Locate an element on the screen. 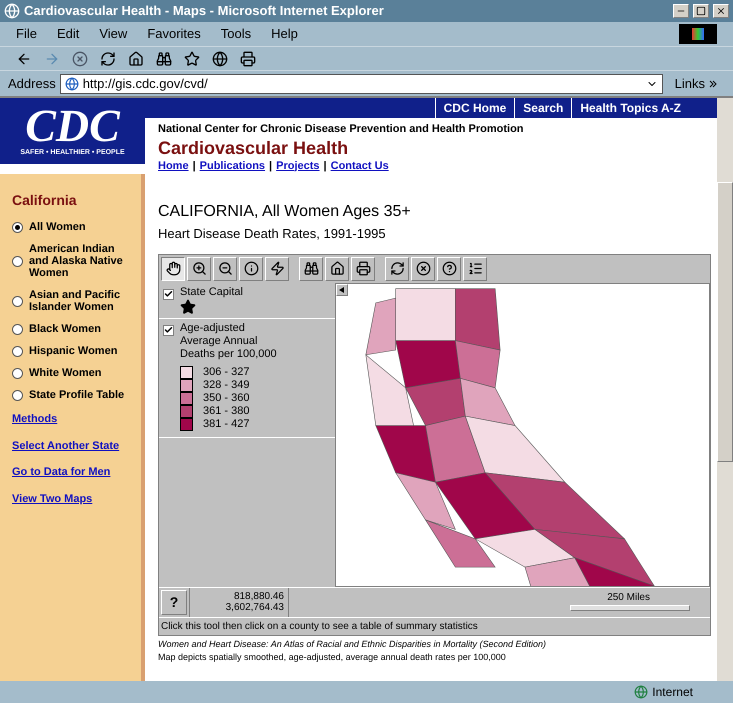 The width and height of the screenshot is (733, 703). legend-range: 381 - 427 is located at coordinates (226, 424).